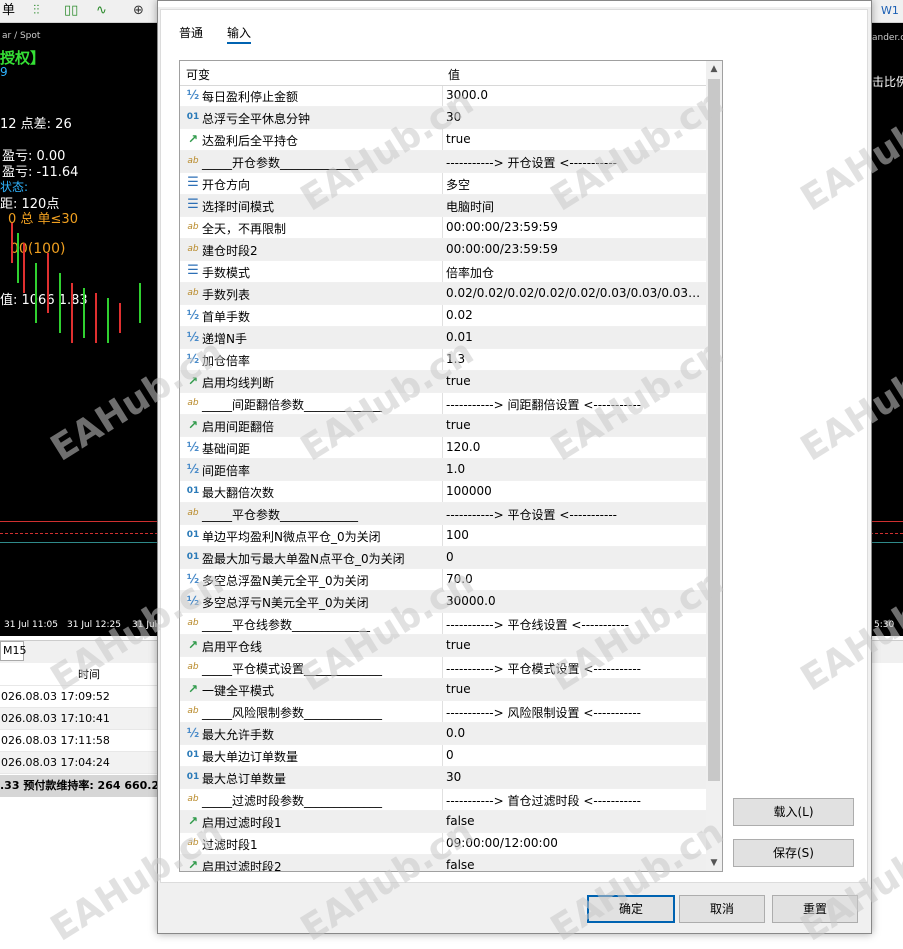 The image size is (903, 949). What do you see at coordinates (443, 382) in the screenshot?
I see `input-row: ↗ 启用均线判断 true` at bounding box center [443, 382].